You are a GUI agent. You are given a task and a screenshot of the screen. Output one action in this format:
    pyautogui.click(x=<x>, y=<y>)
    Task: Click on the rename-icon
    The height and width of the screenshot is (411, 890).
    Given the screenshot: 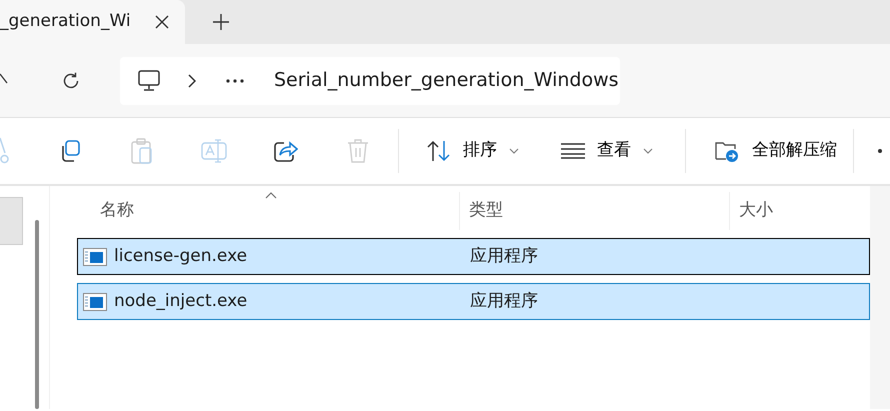 What is the action you would take?
    pyautogui.click(x=214, y=151)
    